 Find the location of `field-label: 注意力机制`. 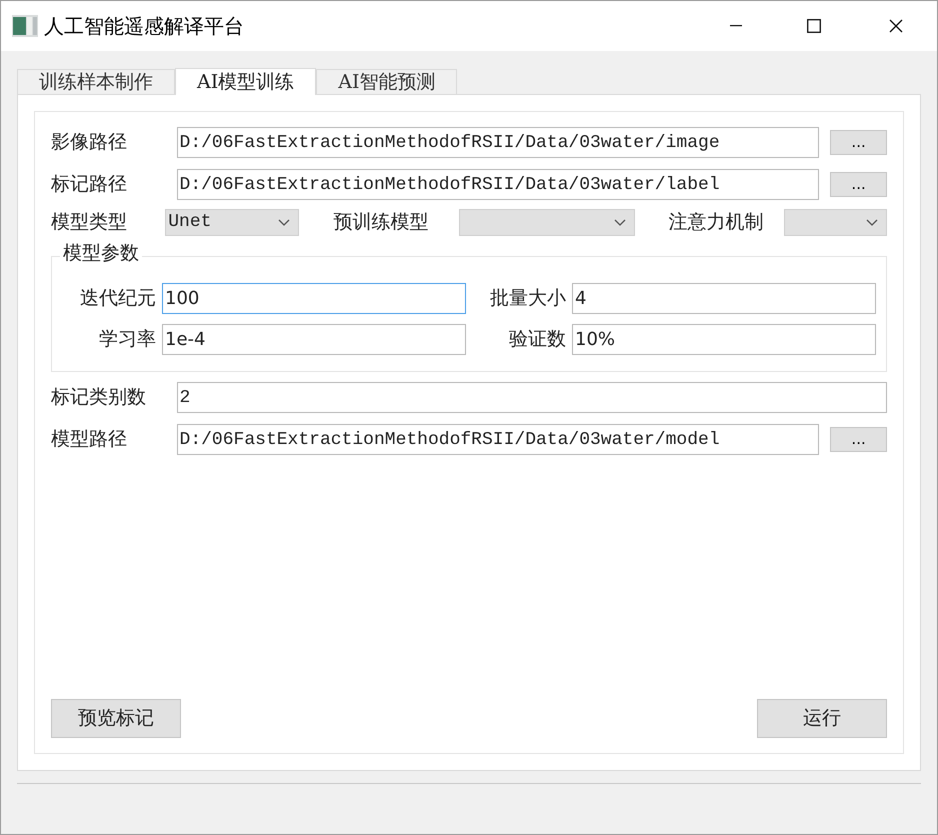

field-label: 注意力机制 is located at coordinates (716, 223).